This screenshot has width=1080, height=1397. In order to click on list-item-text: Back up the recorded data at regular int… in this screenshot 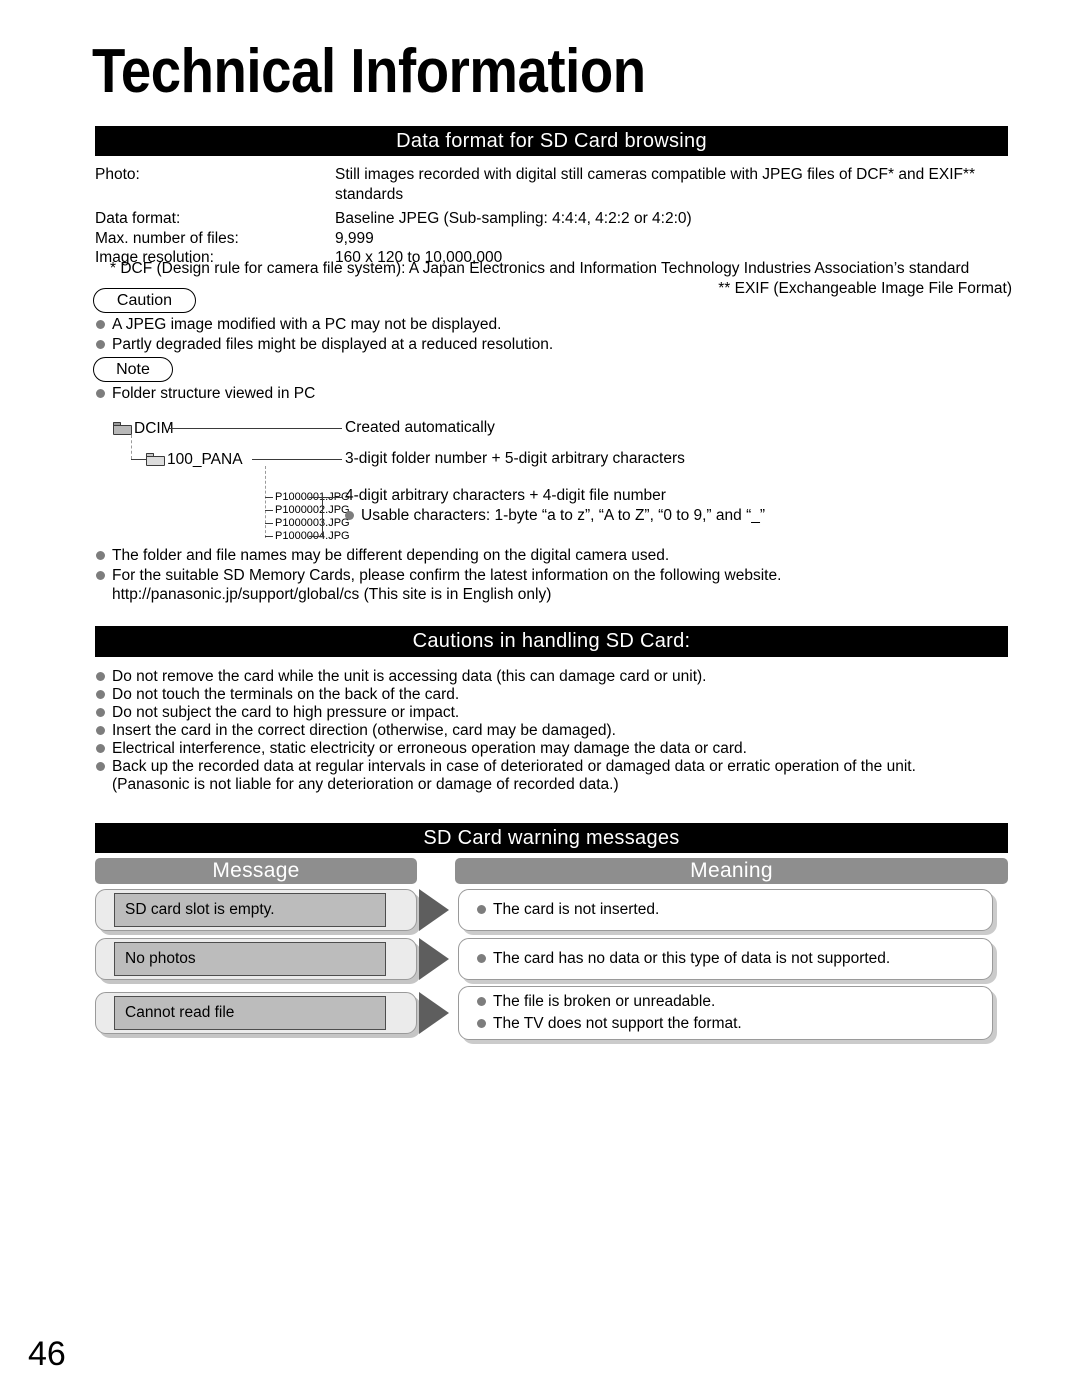, I will do `click(514, 766)`.